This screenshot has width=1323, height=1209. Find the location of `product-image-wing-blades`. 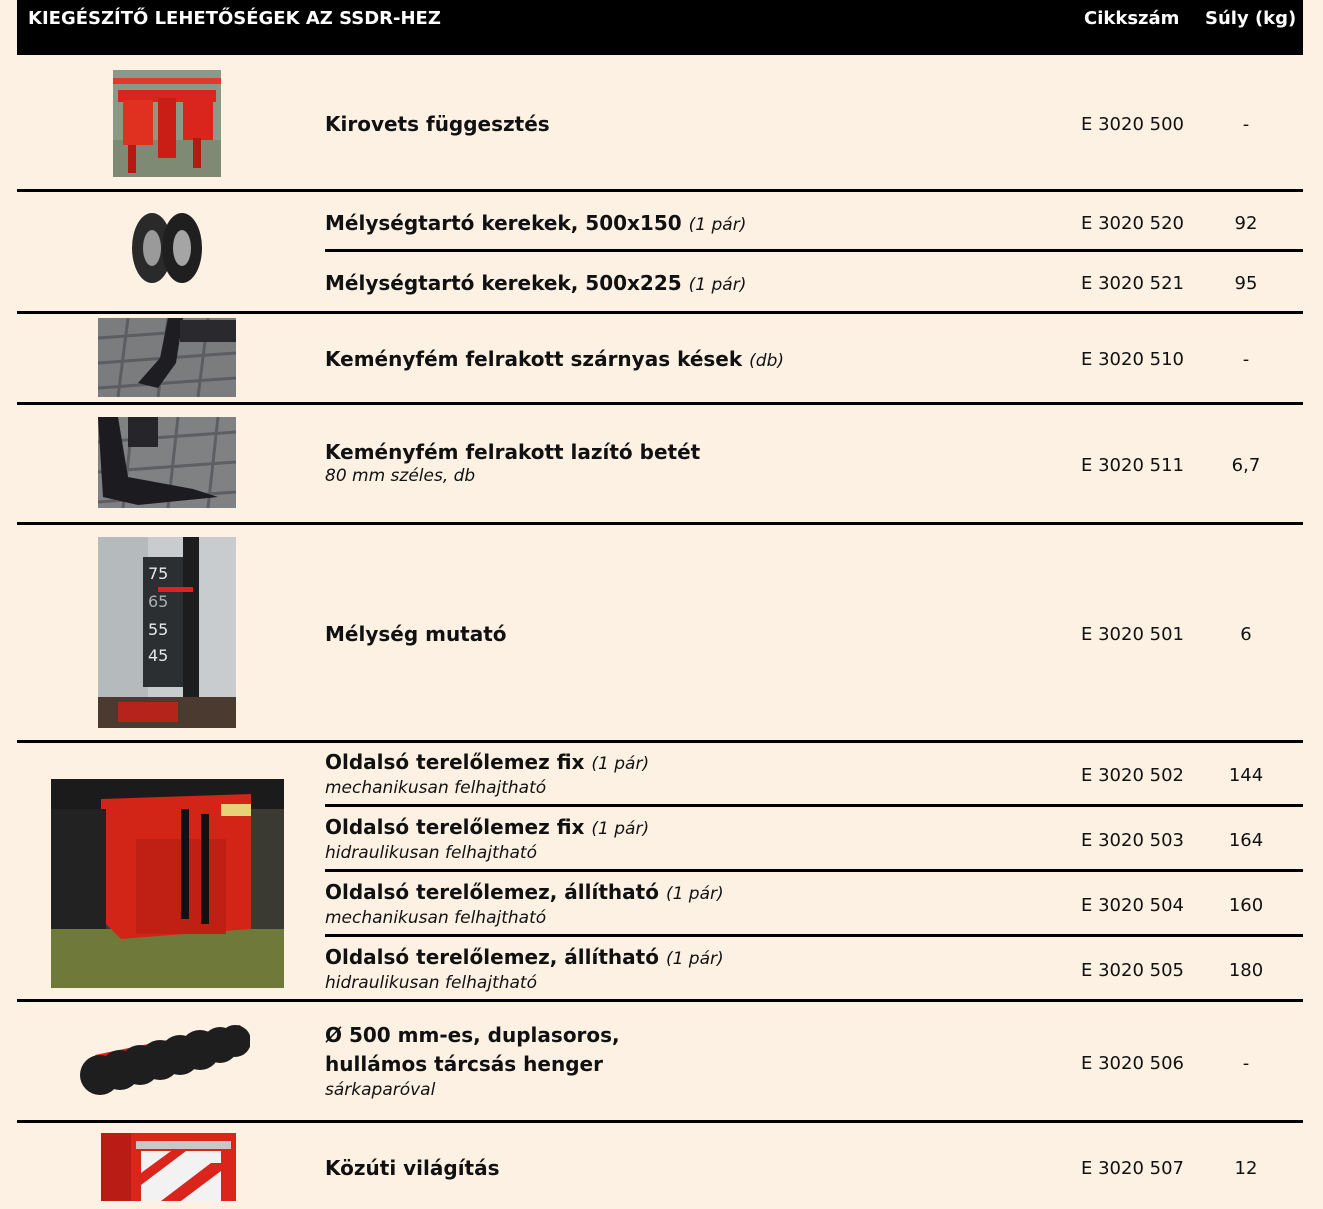

product-image-wing-blades is located at coordinates (167, 357).